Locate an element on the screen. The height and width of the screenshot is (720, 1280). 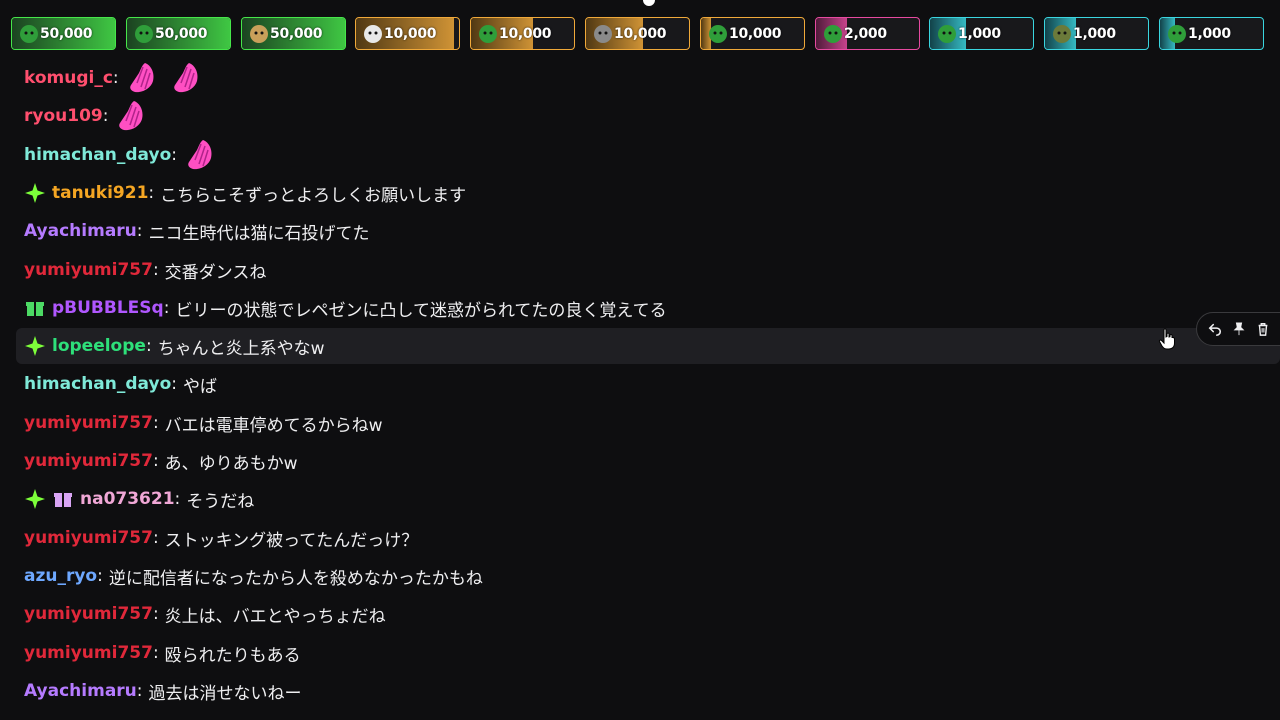
chat-message-text: ストッキング被ってたんだっけ？ is located at coordinates (291, 540).